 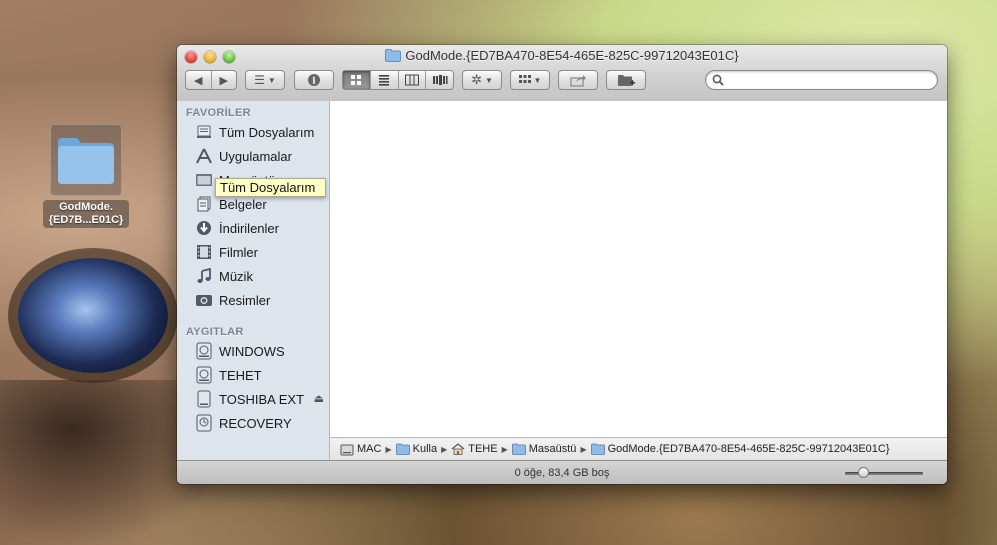 I want to click on sidebar-item-label: Belgeler, so click(x=243, y=204).